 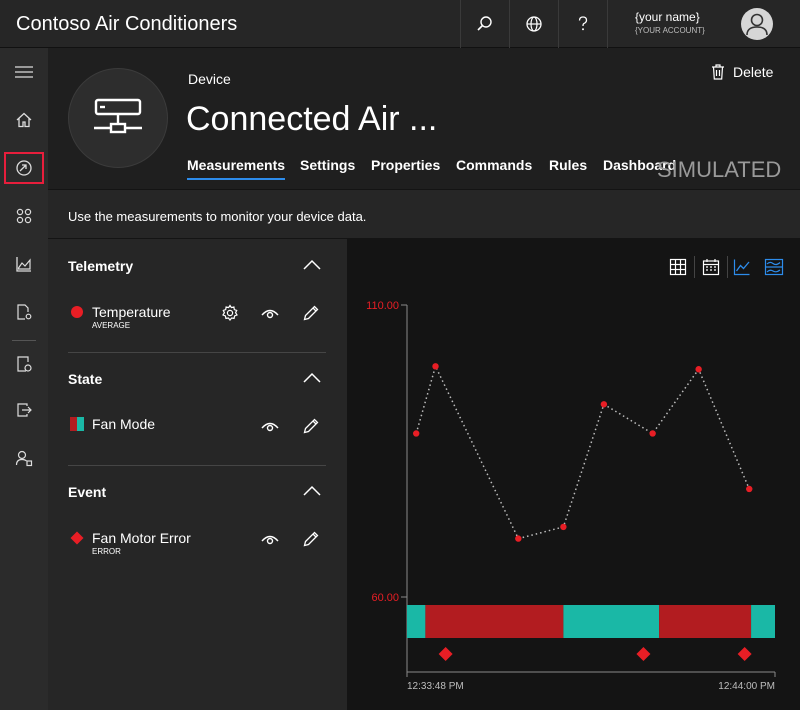 I want to click on section-title-event: Event, so click(x=87, y=492).